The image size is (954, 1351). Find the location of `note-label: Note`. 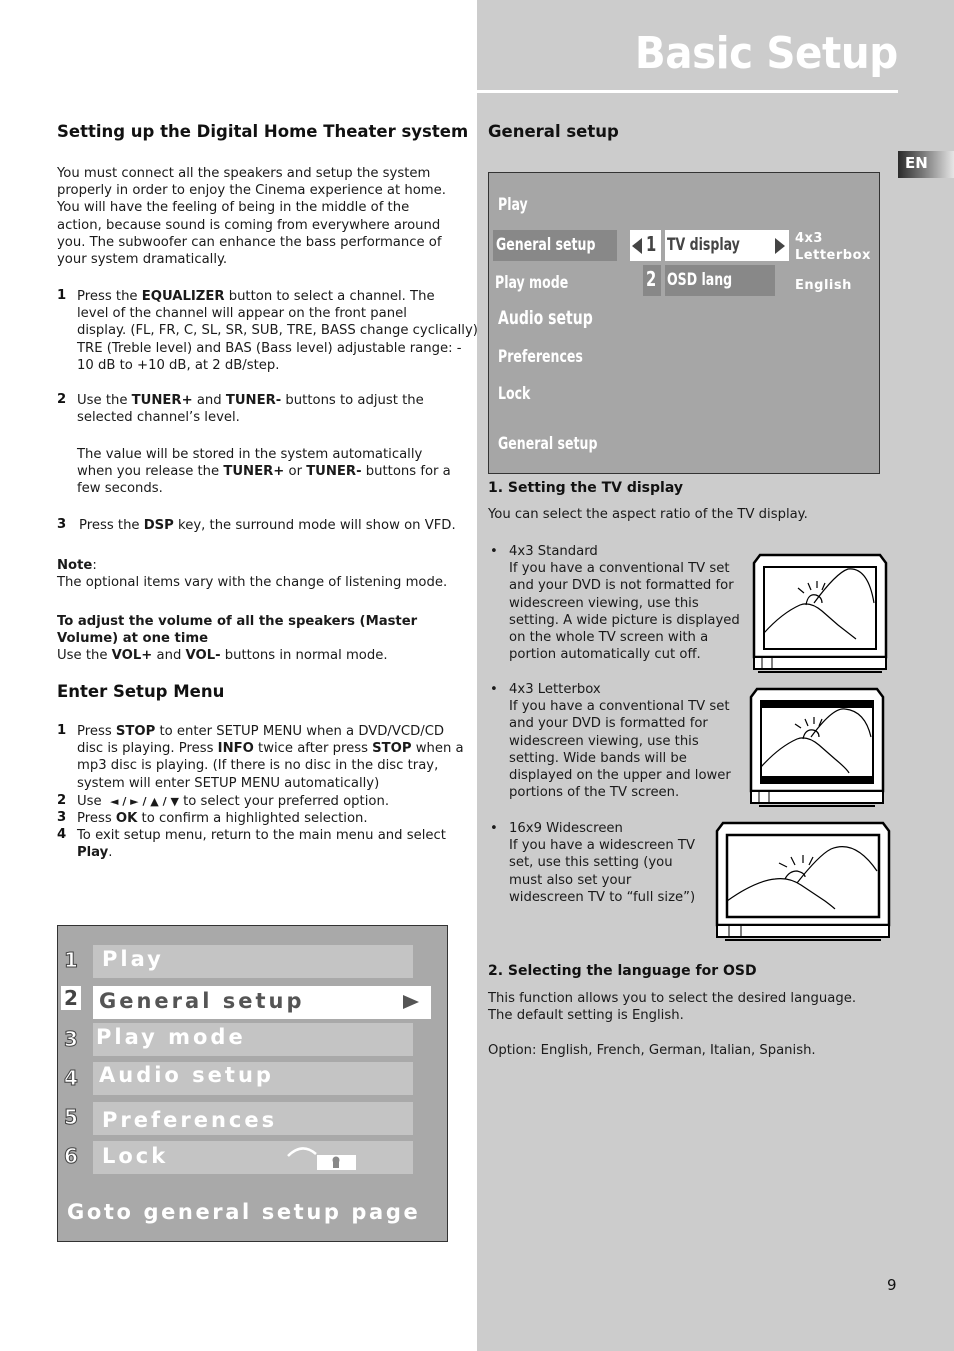

note-label: Note is located at coordinates (75, 565).